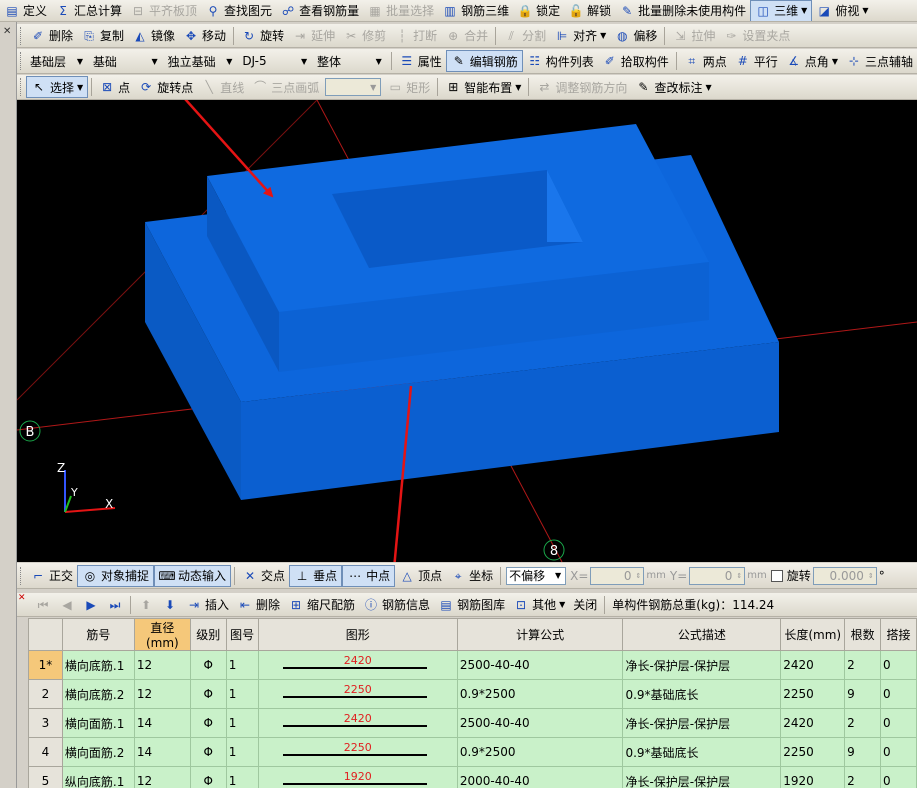 The height and width of the screenshot is (788, 917). What do you see at coordinates (702, 634) in the screenshot?
I see `column-header: 公式描述` at bounding box center [702, 634].